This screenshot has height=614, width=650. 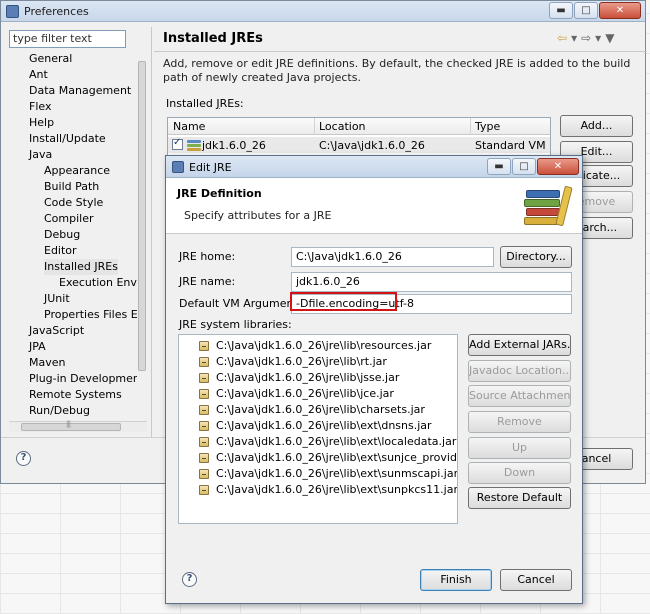 I want to click on tree-item: Flex, so click(x=40, y=107).